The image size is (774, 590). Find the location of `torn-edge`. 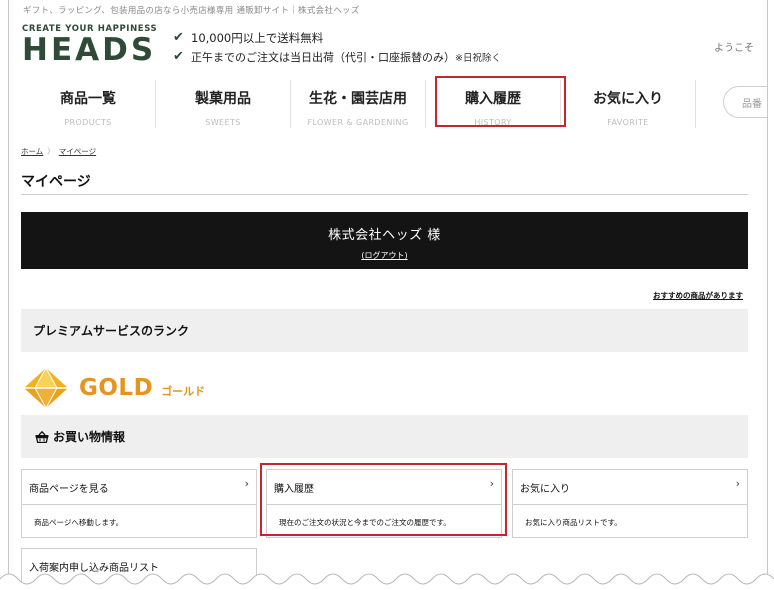

torn-edge is located at coordinates (387, 581).